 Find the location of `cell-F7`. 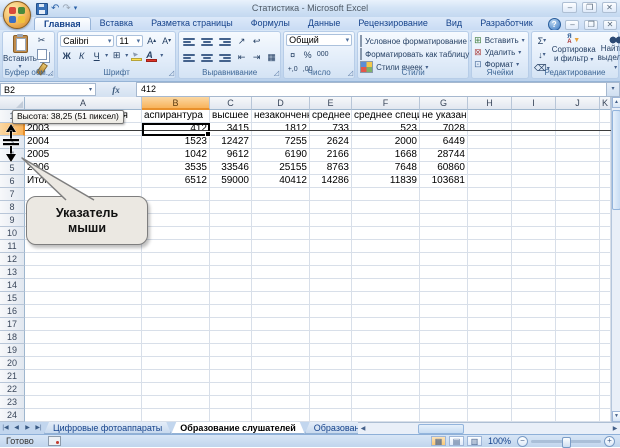

cell-F7 is located at coordinates (386, 194).